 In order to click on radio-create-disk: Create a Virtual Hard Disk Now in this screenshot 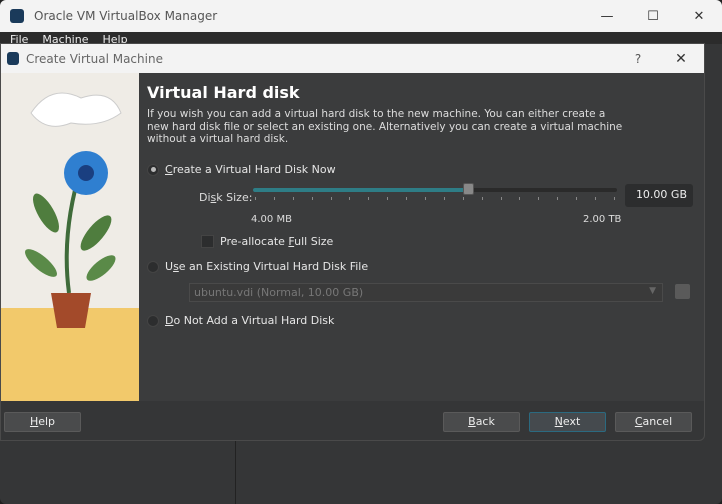, I will do `click(241, 169)`.